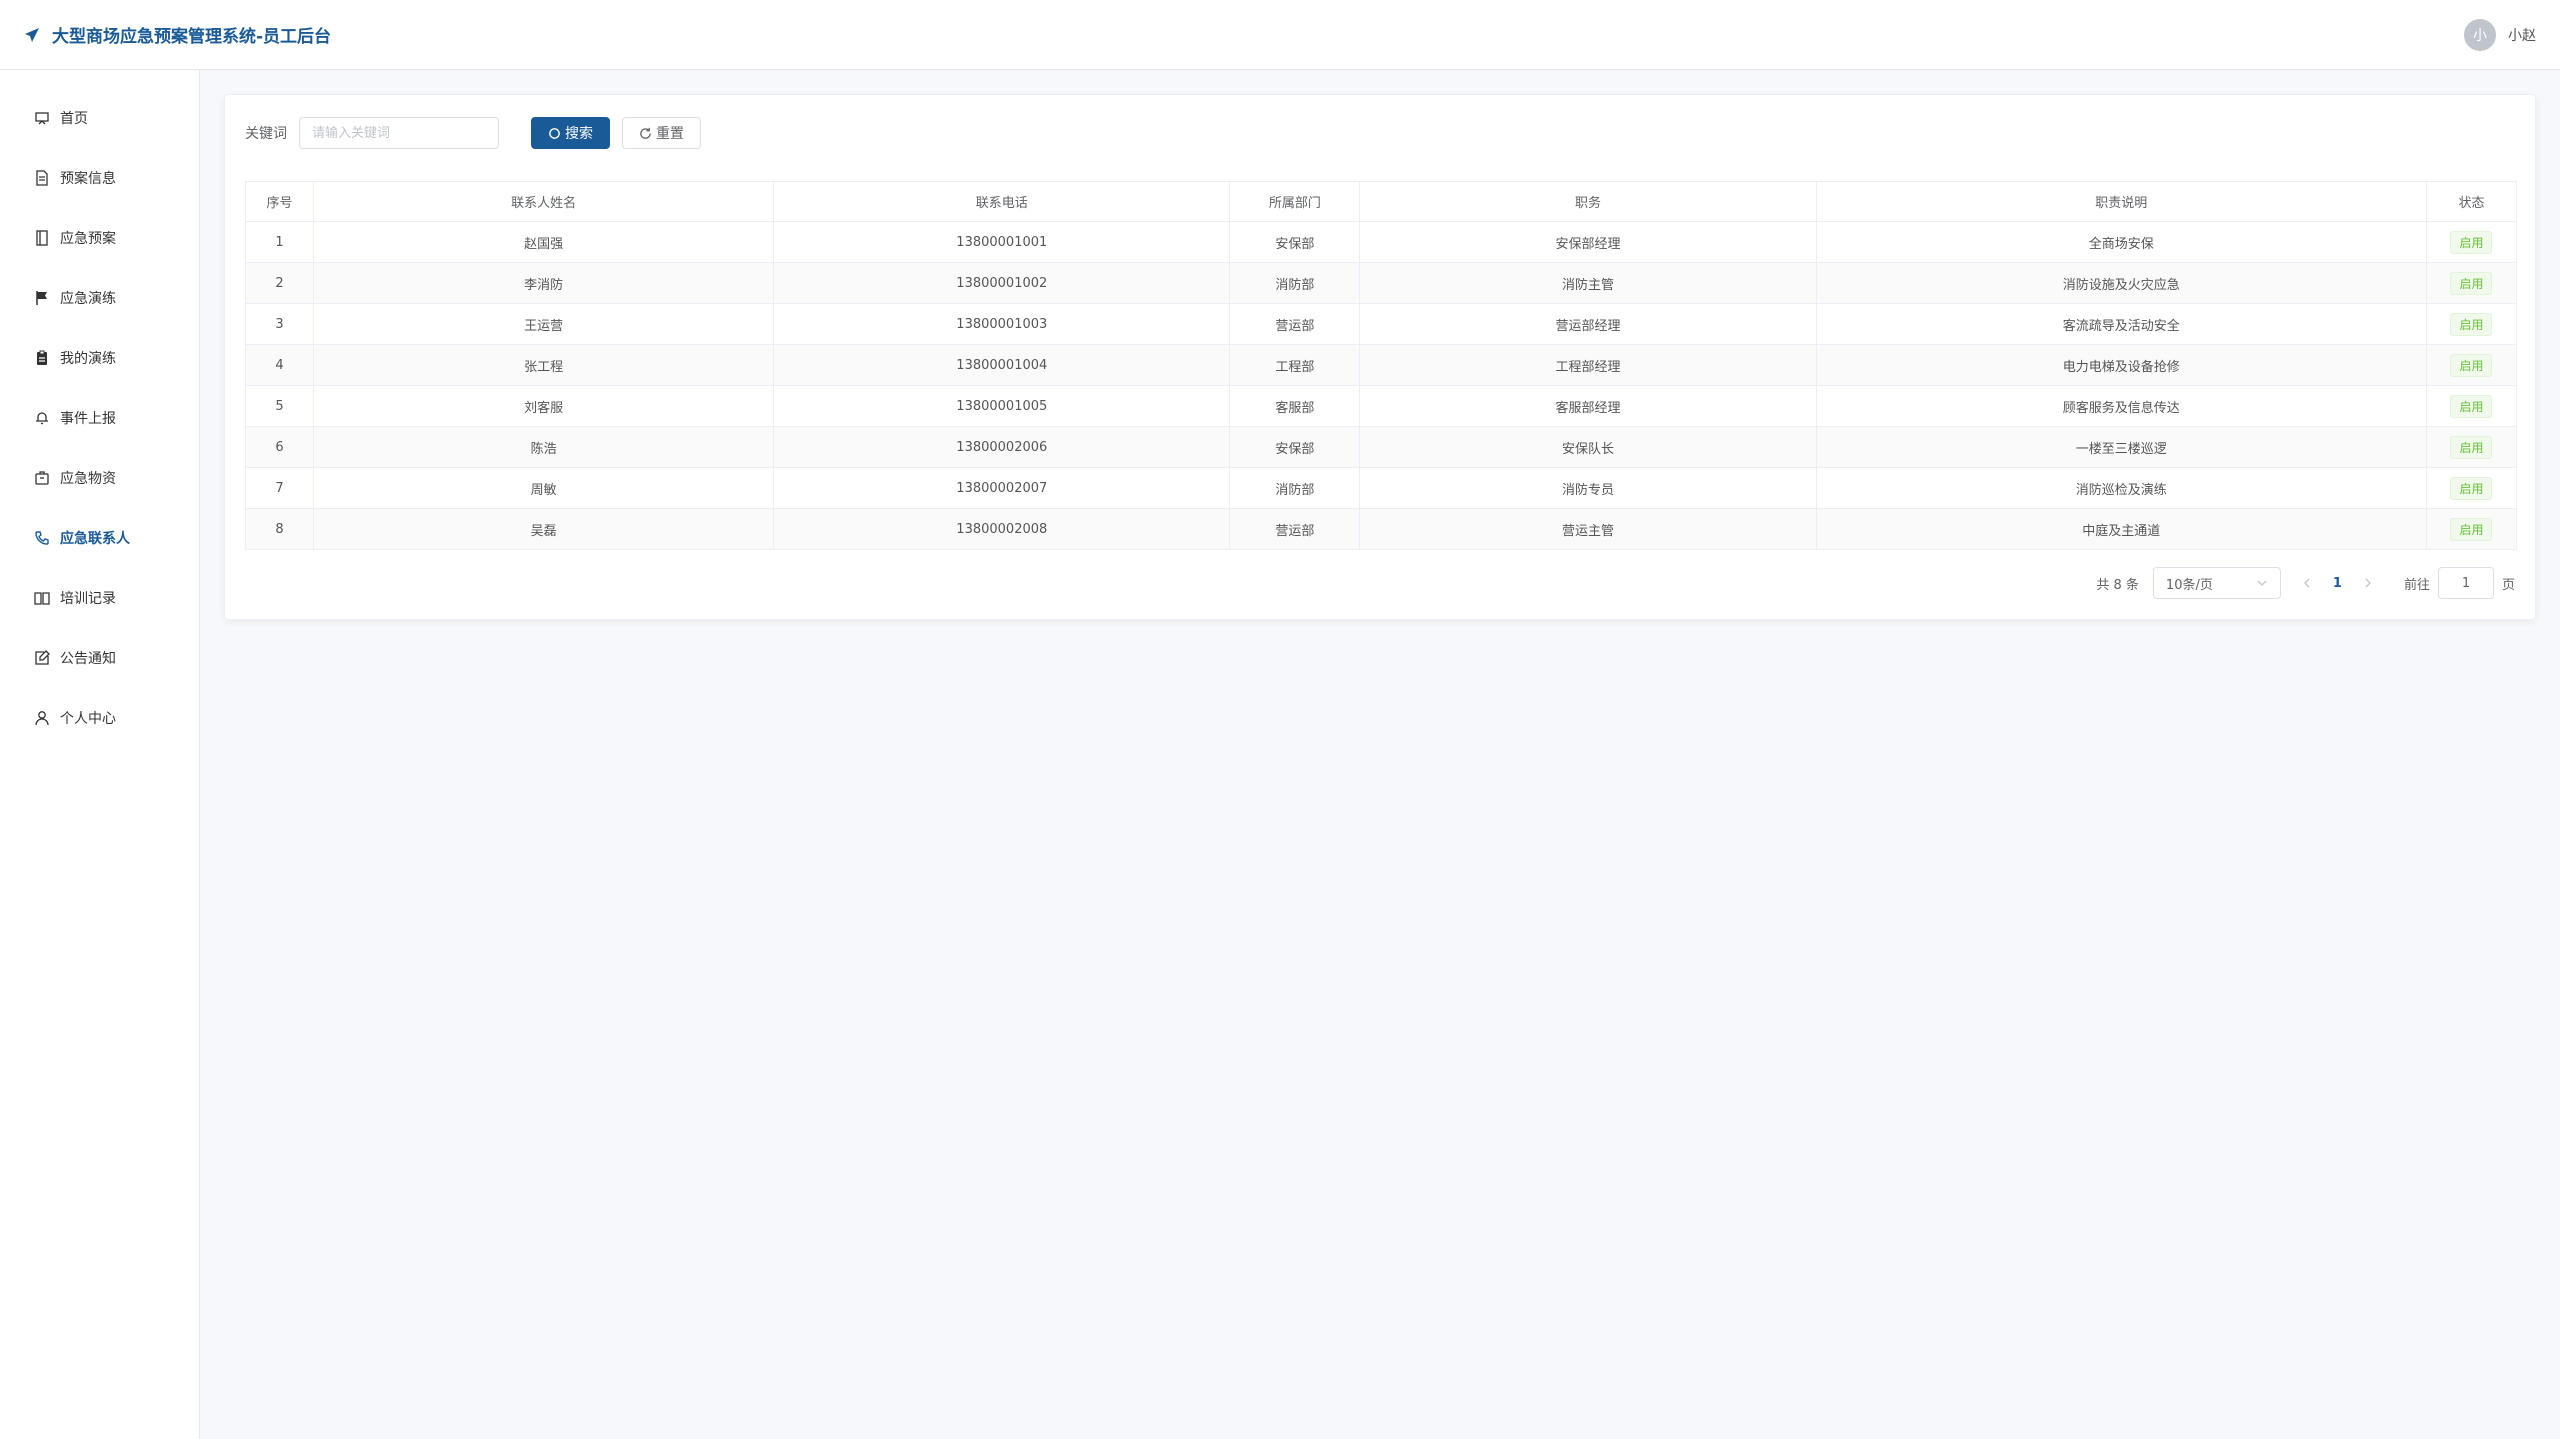 The width and height of the screenshot is (2560, 1439). Describe the element at coordinates (1381, 406) in the screenshot. I see `table-row: 5 刘客服 13800001005 客服部 客服部经理 顾客服务及信息传达 启用` at that location.